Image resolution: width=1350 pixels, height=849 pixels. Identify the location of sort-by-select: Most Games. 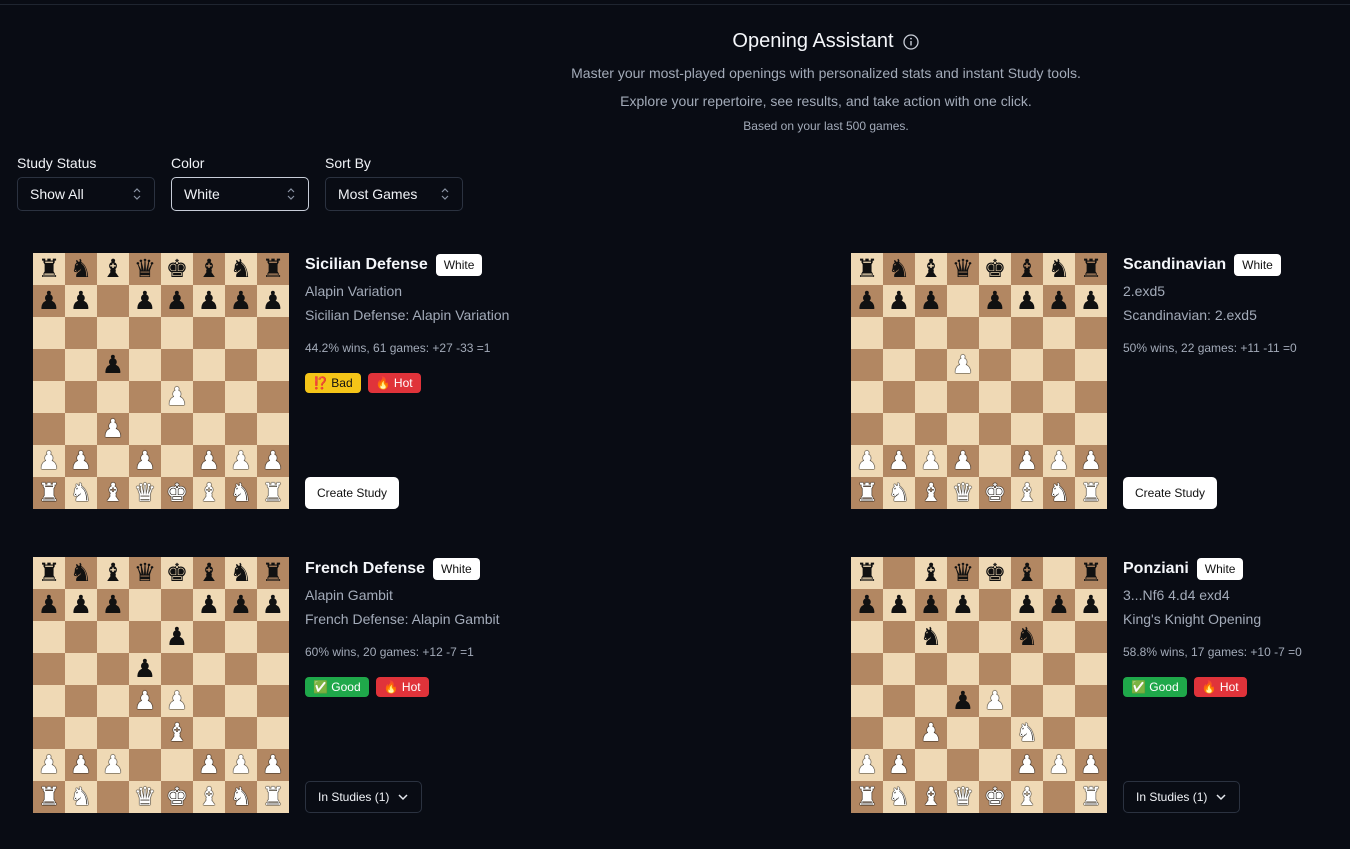
(394, 194).